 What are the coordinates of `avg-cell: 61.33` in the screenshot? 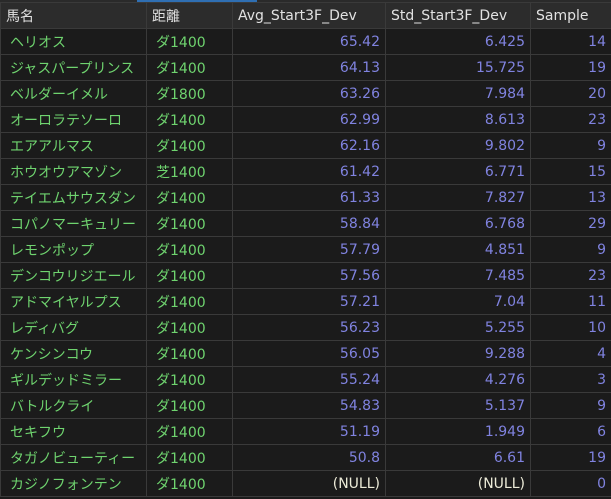 It's located at (309, 197).